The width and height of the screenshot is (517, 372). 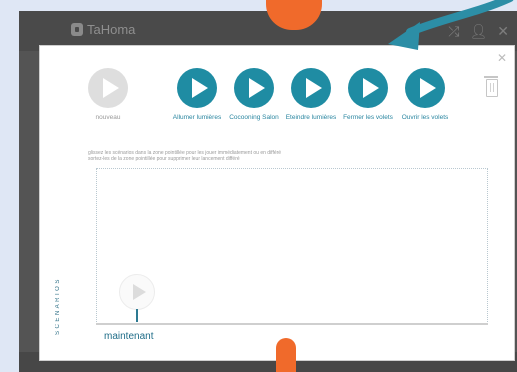 I want to click on scenario-new-button: nouveau, so click(x=108, y=95).